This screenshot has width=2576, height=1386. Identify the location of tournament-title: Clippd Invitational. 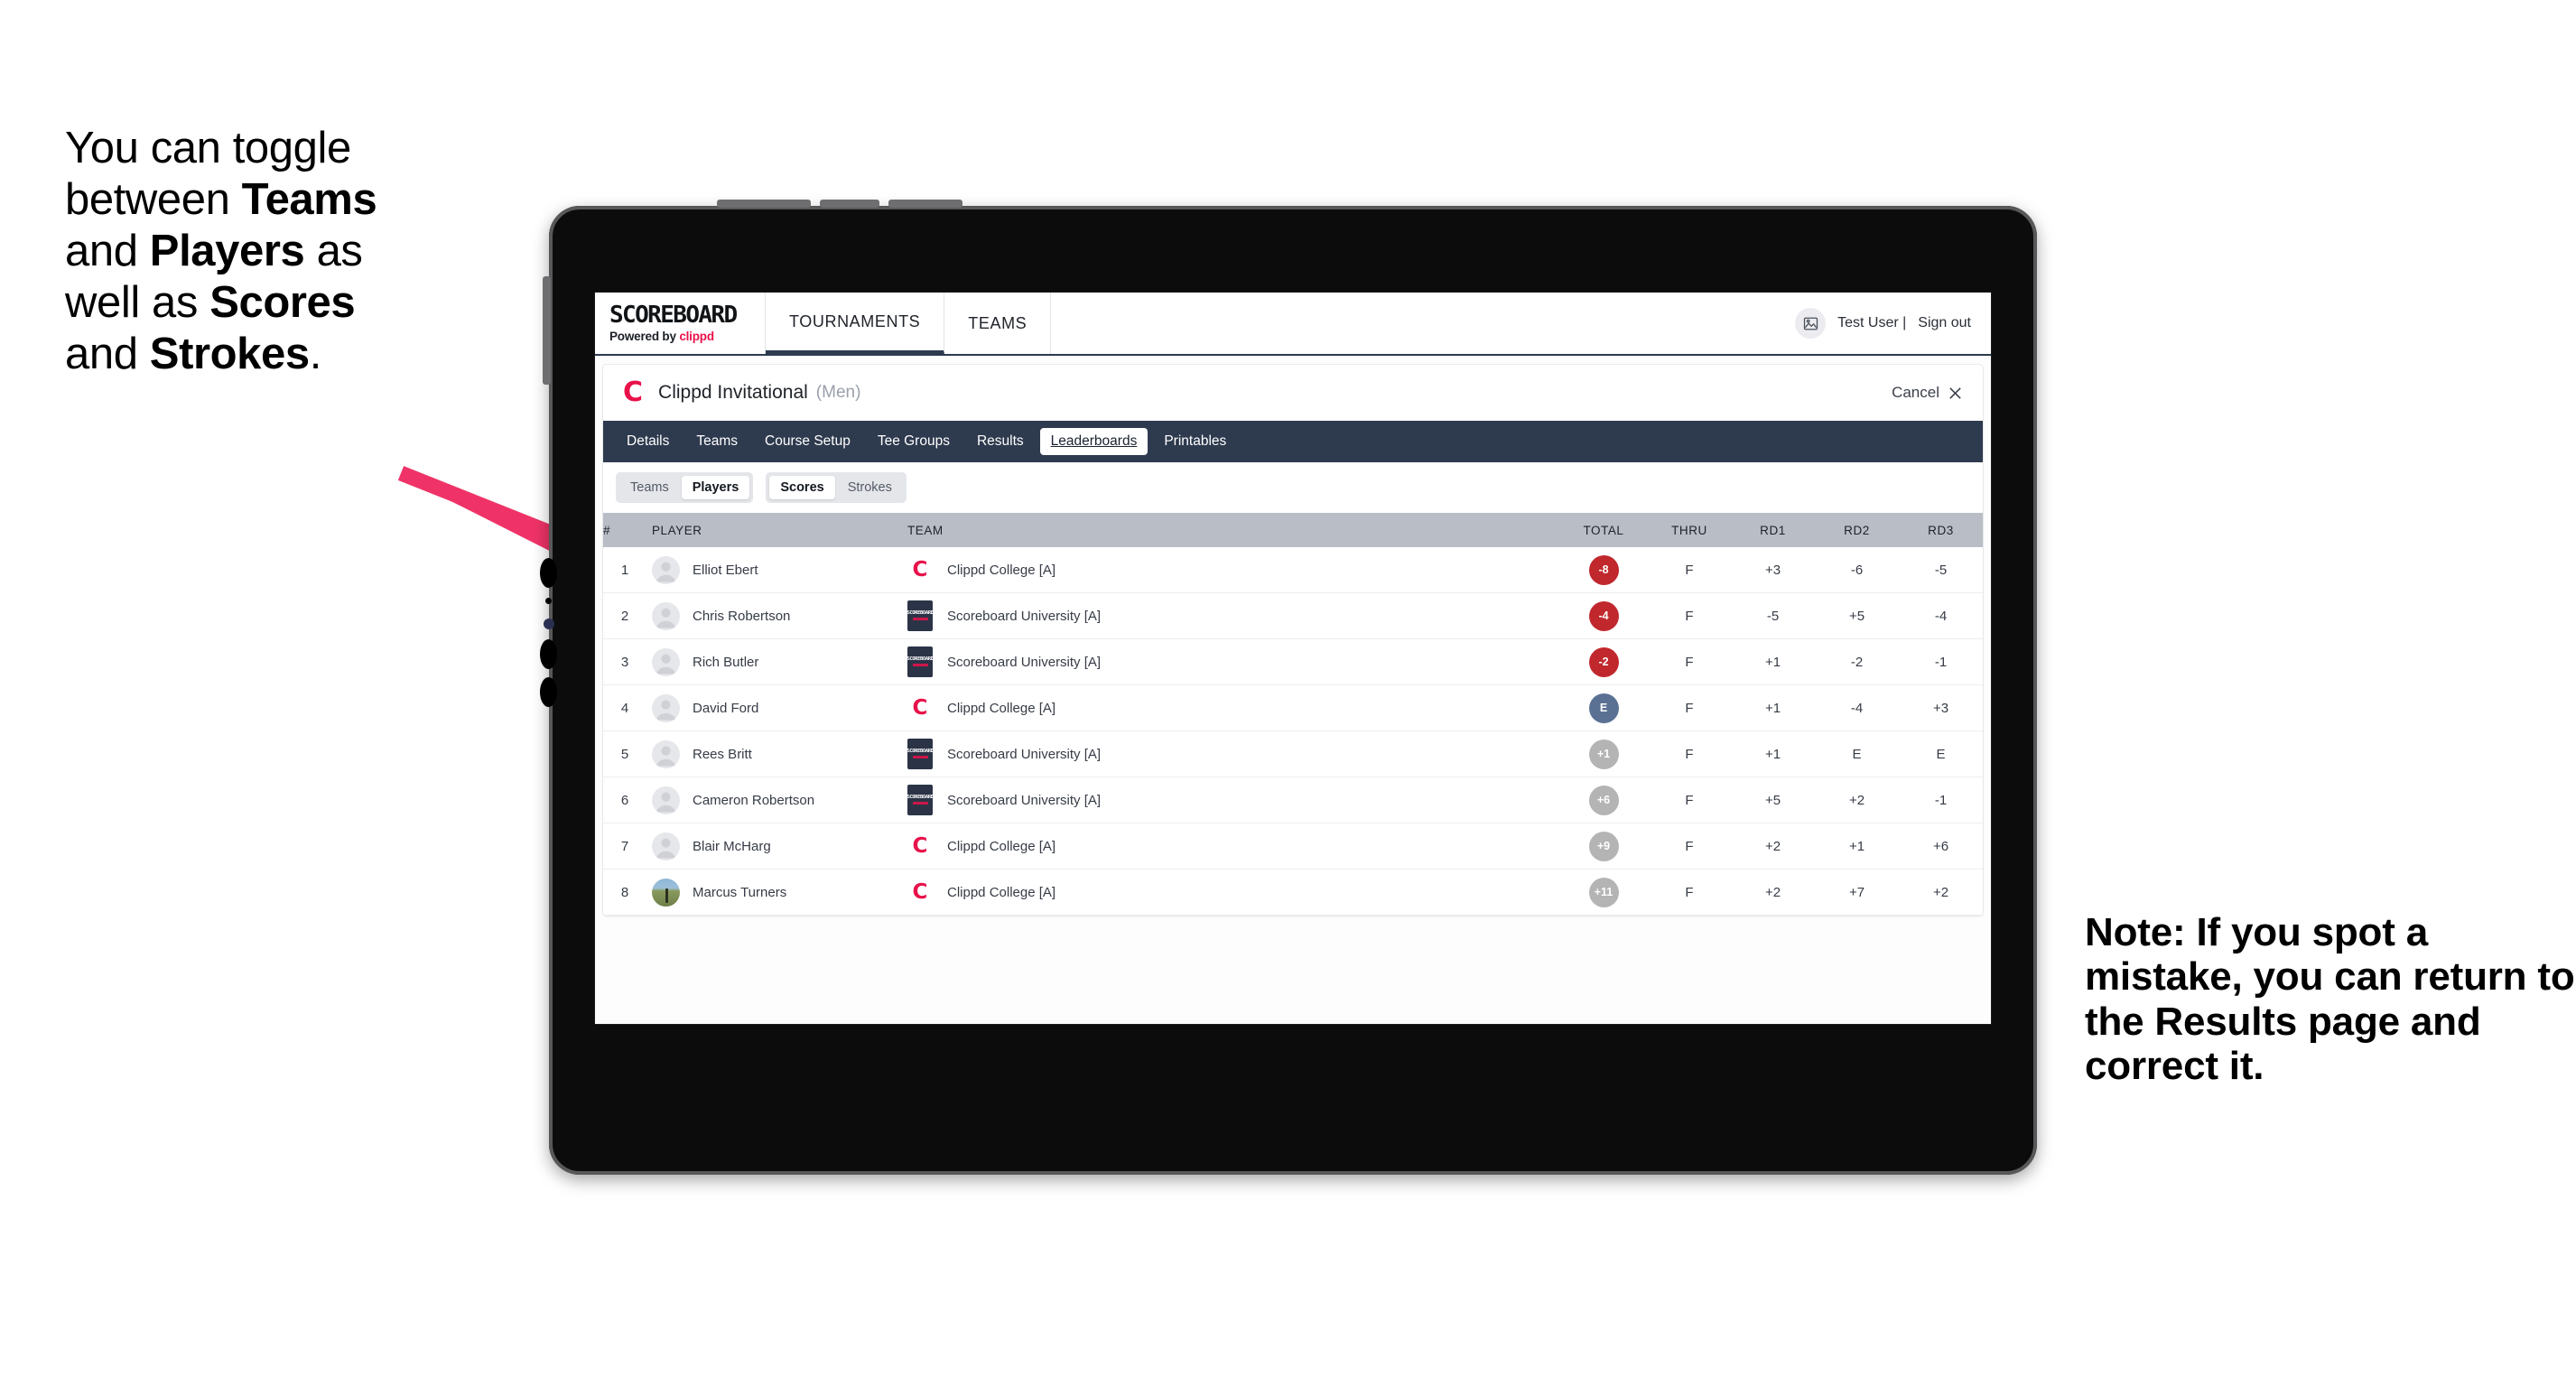
(733, 392).